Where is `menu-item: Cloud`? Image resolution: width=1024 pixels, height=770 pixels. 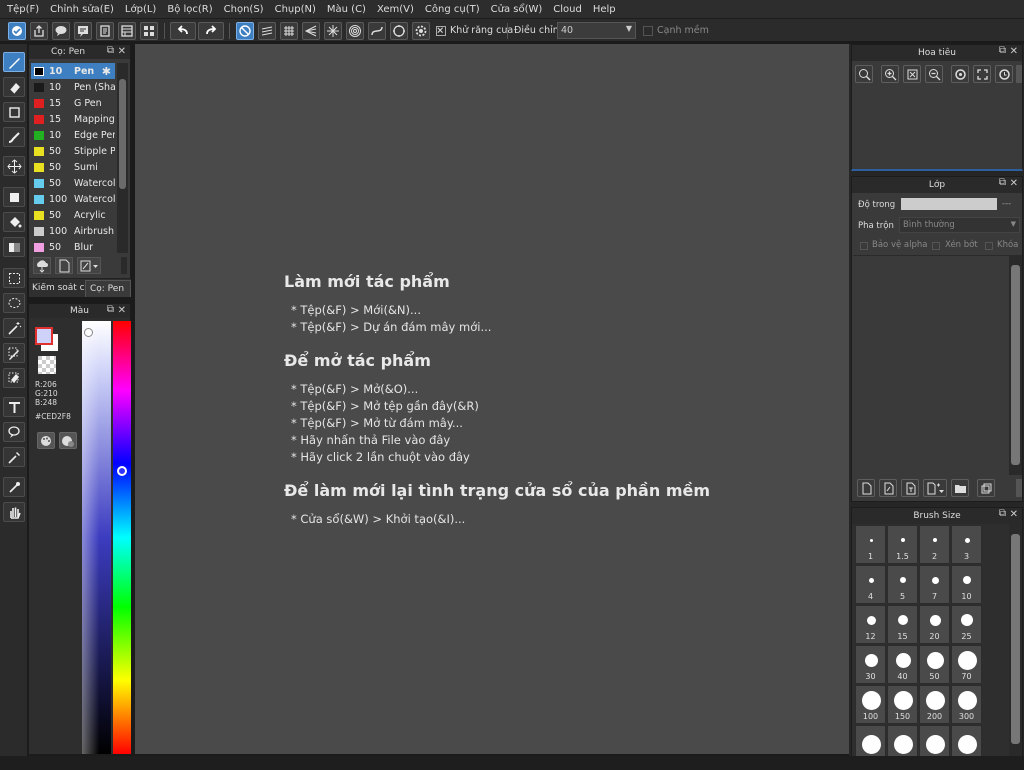
menu-item: Cloud is located at coordinates (569, 9).